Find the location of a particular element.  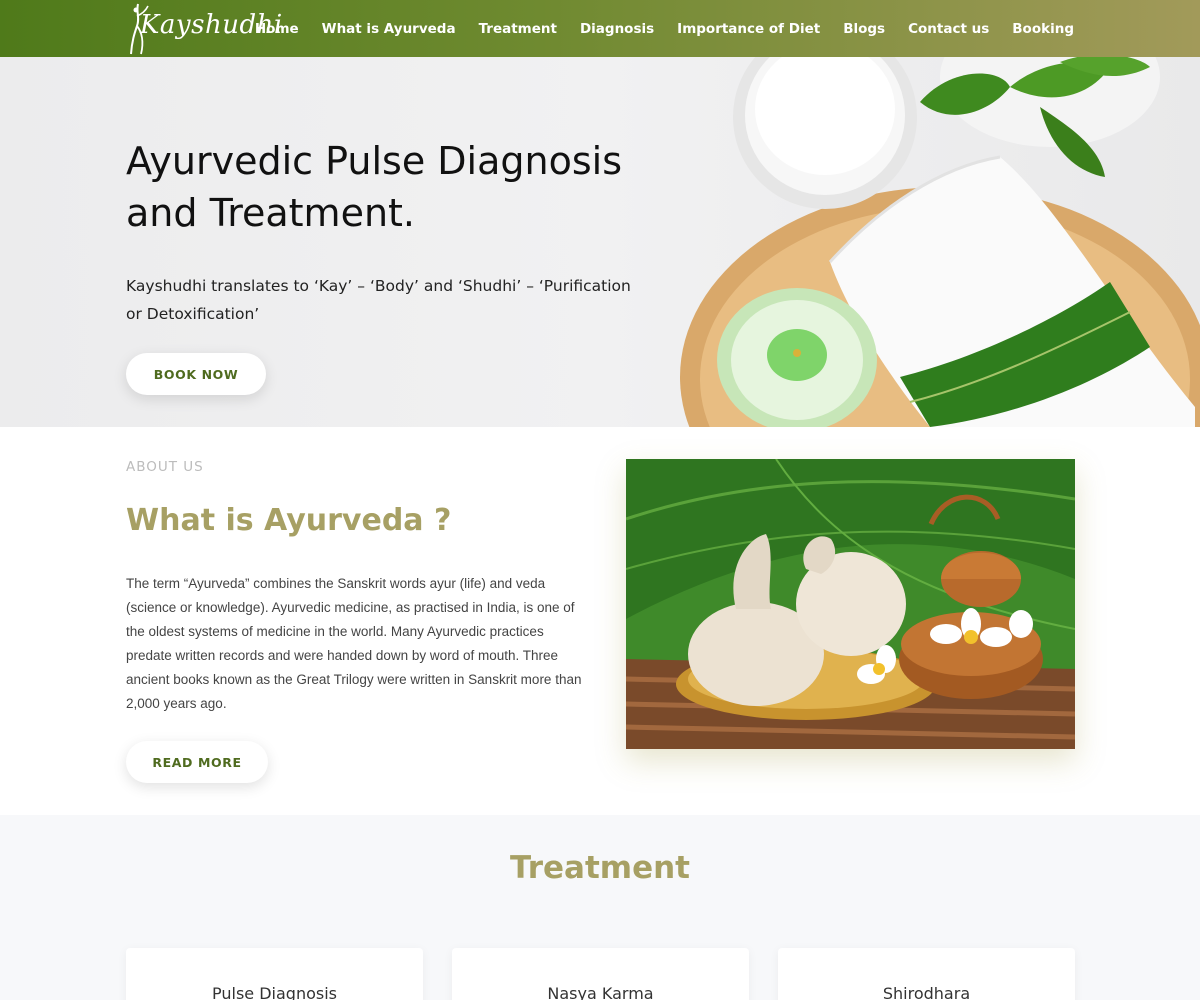

nav-treatment: Treatment is located at coordinates (518, 29).